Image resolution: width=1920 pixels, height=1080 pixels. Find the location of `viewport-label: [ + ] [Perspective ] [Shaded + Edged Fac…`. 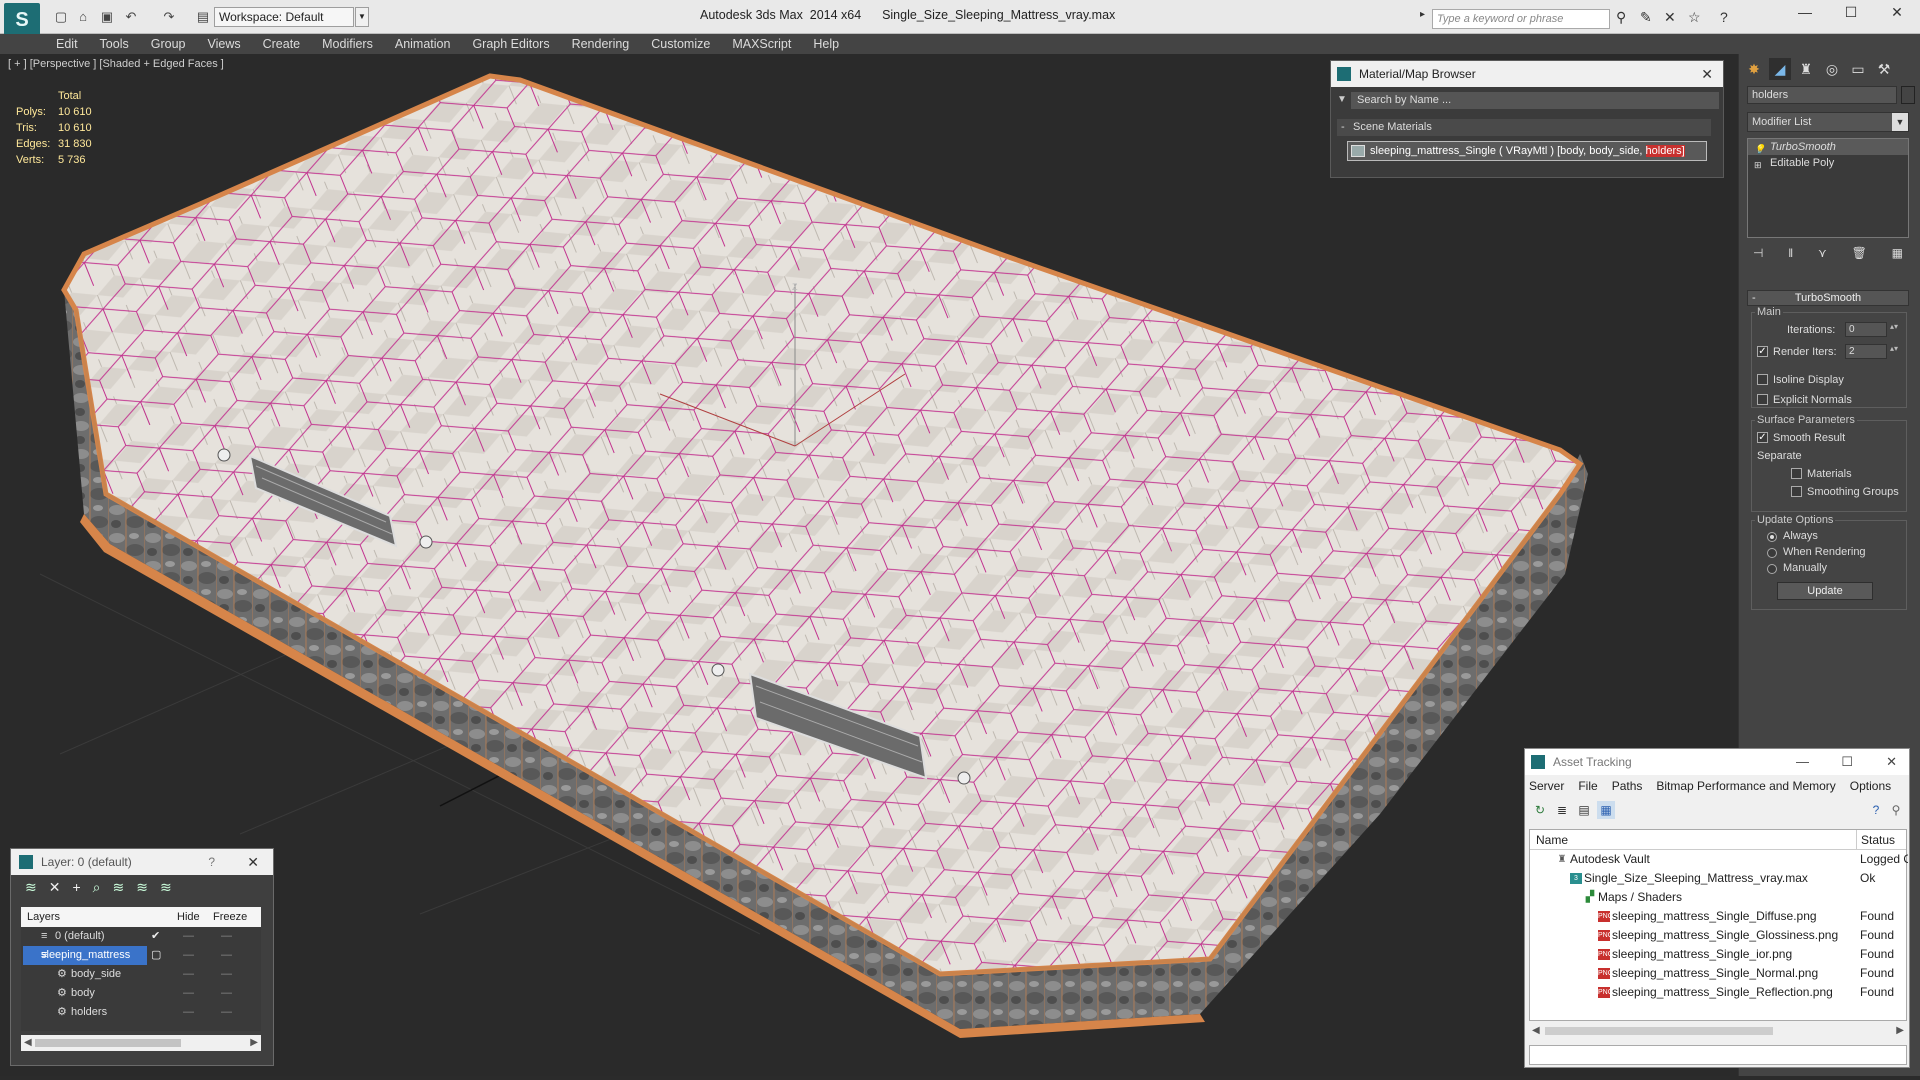

viewport-label: [ + ] [Perspective ] [Shaded + Edged Fac… is located at coordinates (116, 64).